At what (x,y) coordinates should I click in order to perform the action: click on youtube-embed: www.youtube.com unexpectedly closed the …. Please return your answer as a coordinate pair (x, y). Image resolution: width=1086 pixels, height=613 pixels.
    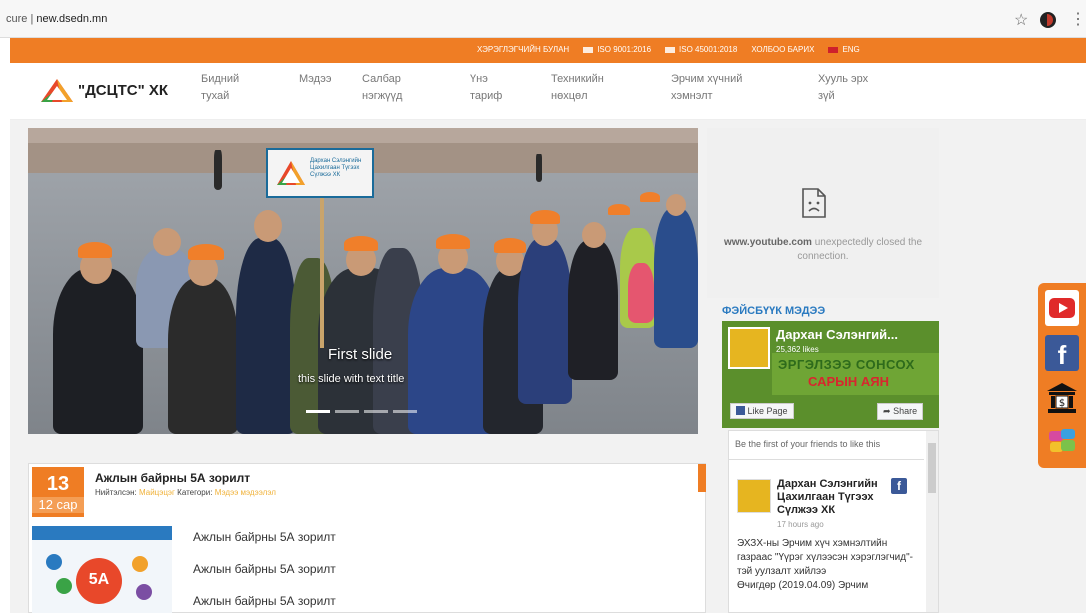
    Looking at the image, I should click on (823, 213).